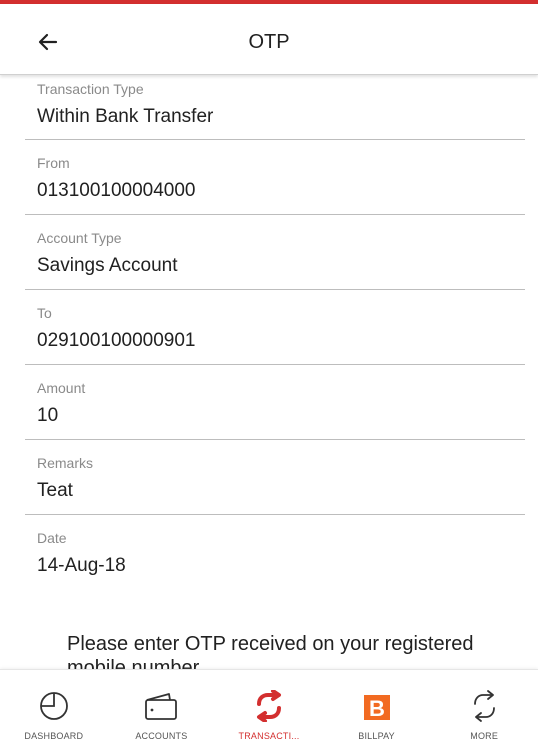  I want to click on field-amount: Amount 10, so click(275, 402).